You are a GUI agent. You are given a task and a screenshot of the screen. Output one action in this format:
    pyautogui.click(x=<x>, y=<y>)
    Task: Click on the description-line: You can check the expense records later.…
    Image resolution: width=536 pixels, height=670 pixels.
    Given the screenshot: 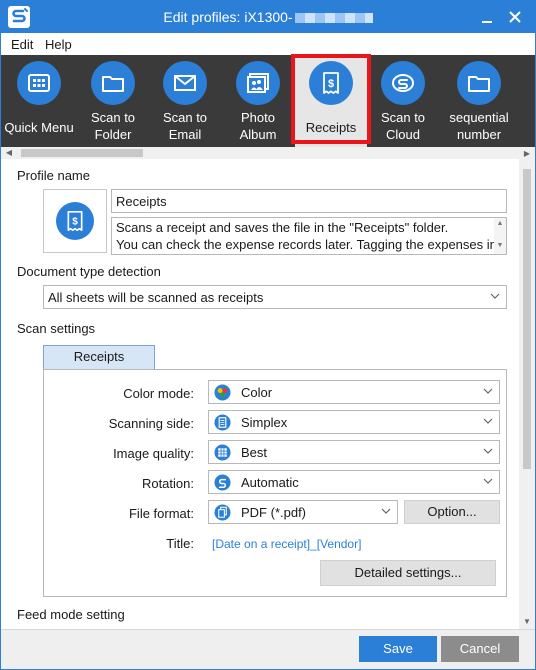 What is the action you would take?
    pyautogui.click(x=306, y=244)
    